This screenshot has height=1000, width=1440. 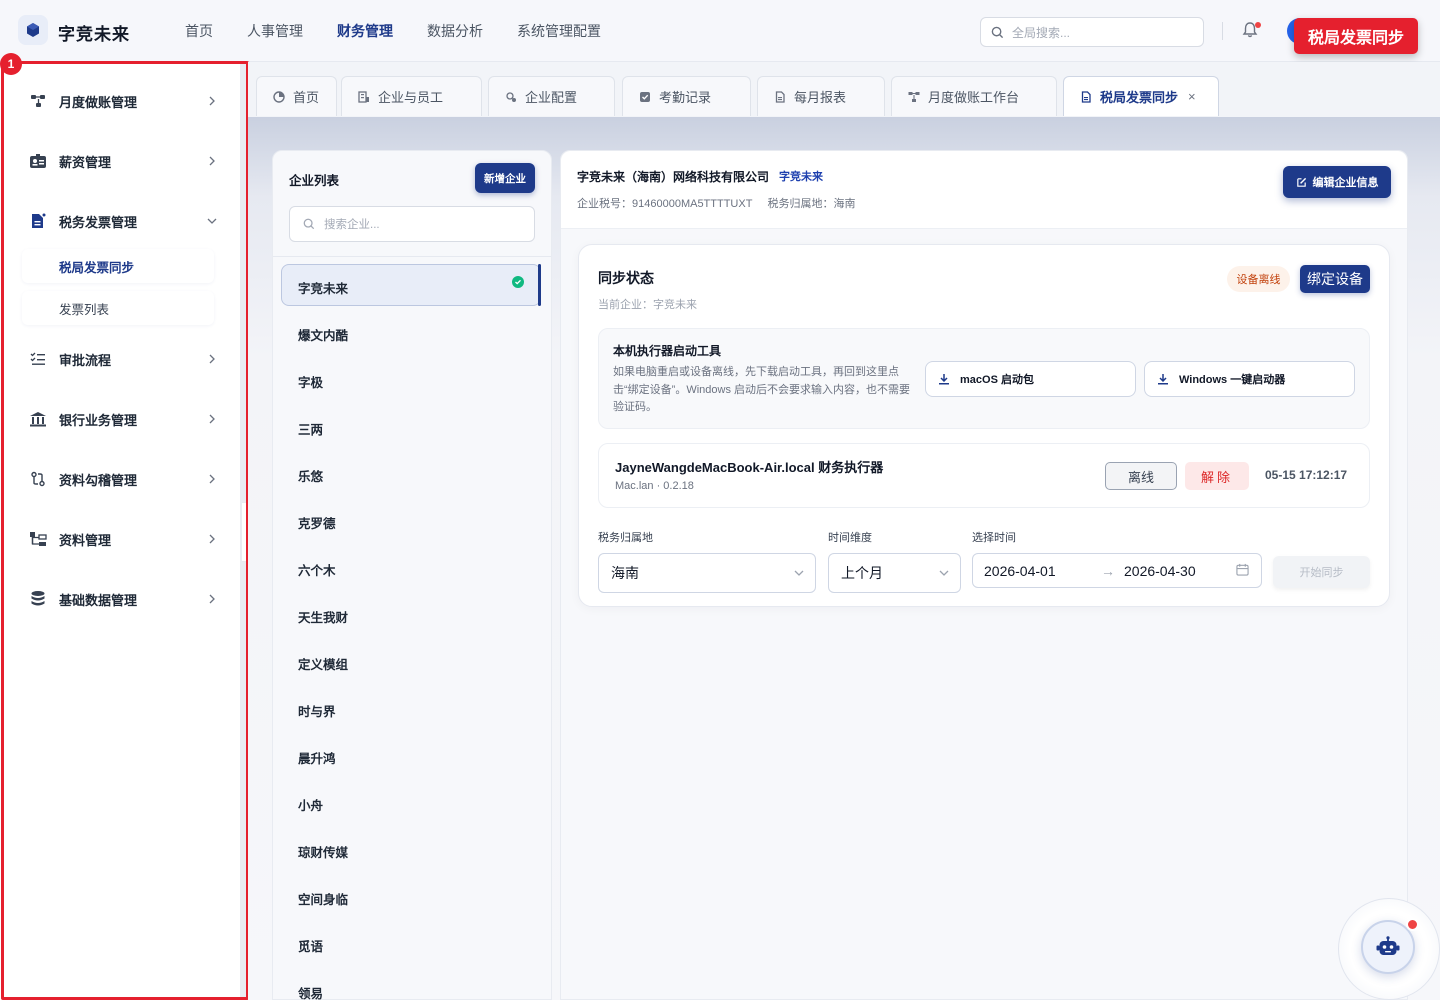 What do you see at coordinates (310, 428) in the screenshot?
I see `company-item: 三两` at bounding box center [310, 428].